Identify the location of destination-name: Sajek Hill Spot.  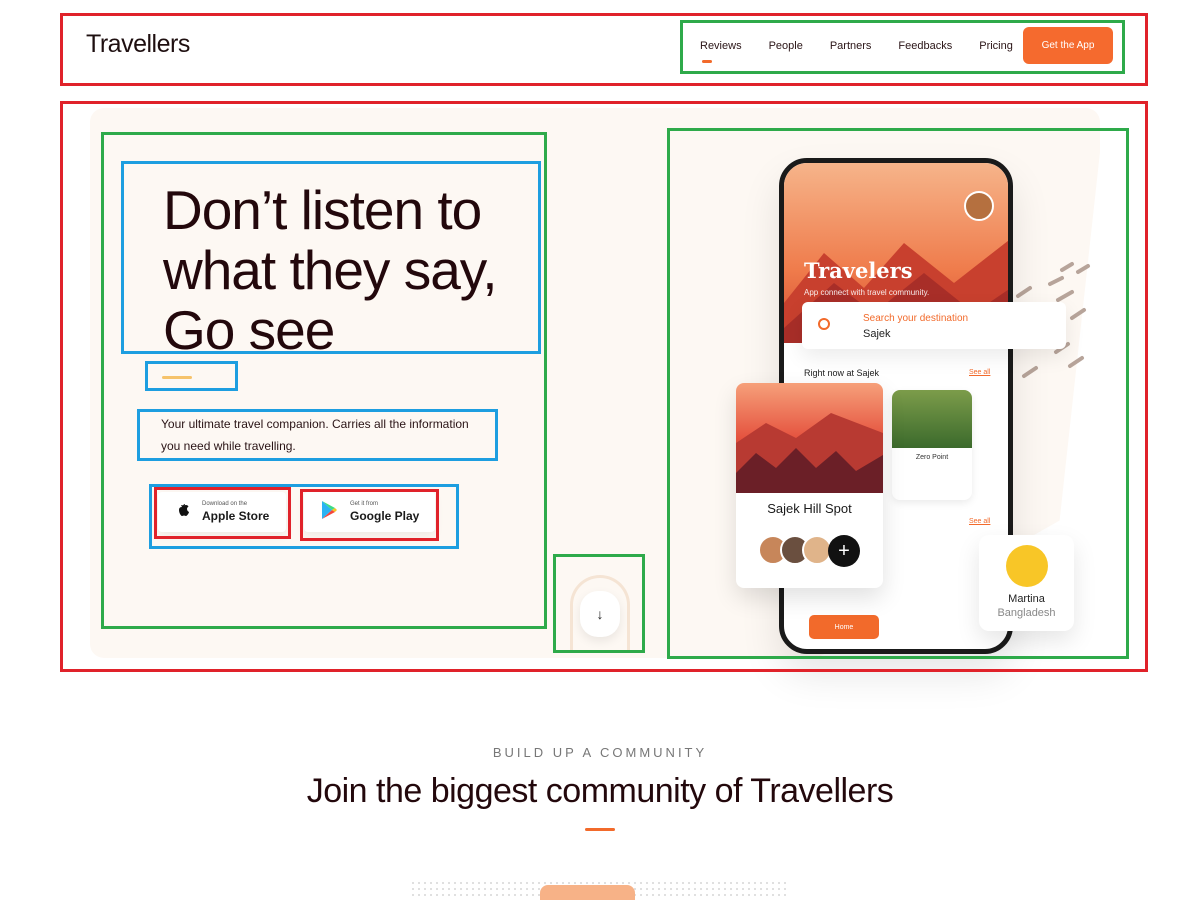
(809, 508).